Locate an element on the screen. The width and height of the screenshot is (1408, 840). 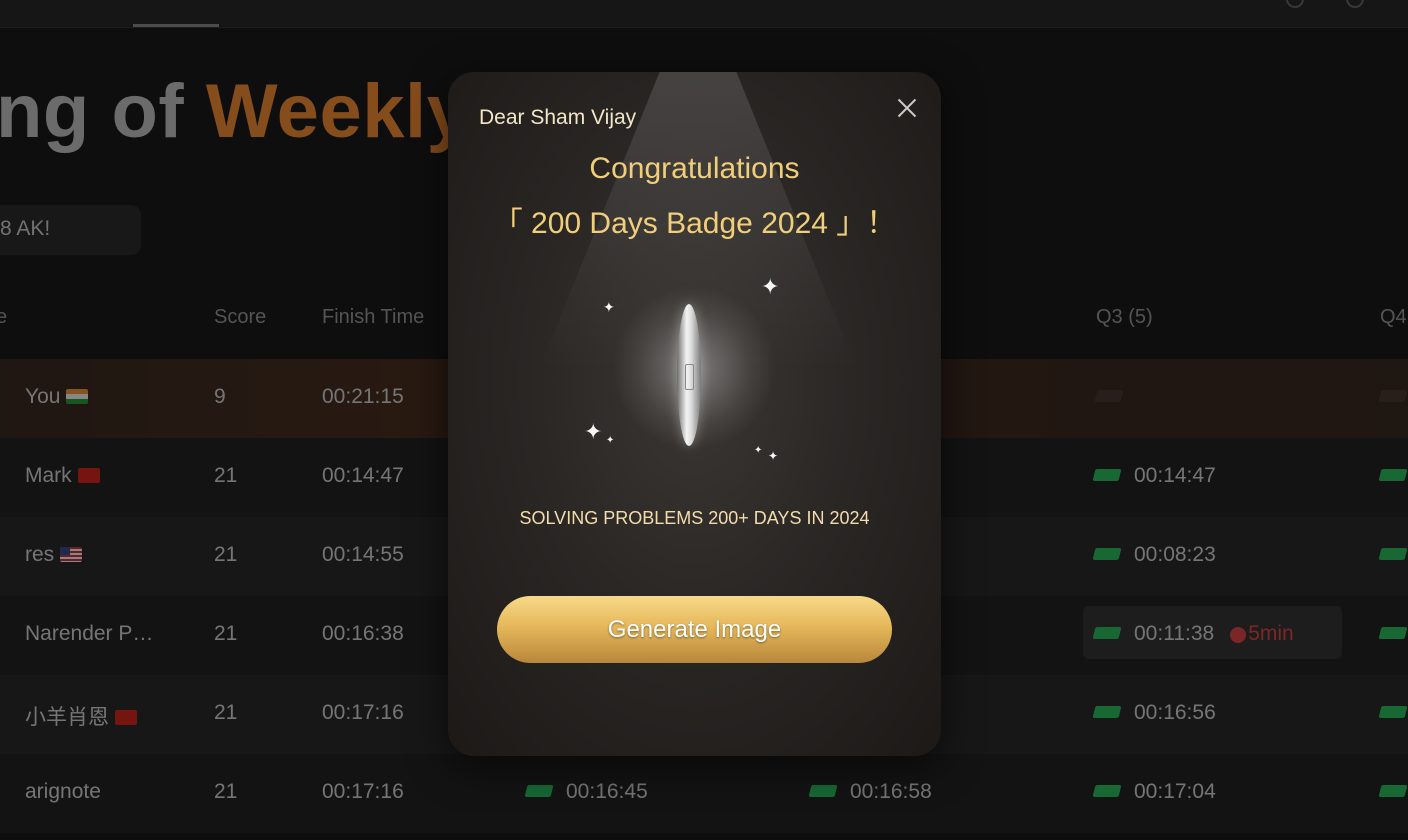
close-icon is located at coordinates (907, 108).